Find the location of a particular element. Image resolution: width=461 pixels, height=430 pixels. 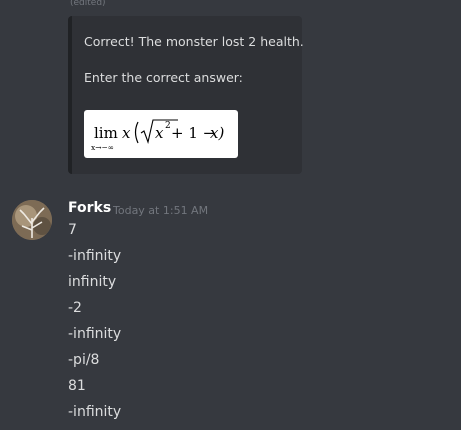

formula-subscript: x→−∞ is located at coordinates (102, 147).